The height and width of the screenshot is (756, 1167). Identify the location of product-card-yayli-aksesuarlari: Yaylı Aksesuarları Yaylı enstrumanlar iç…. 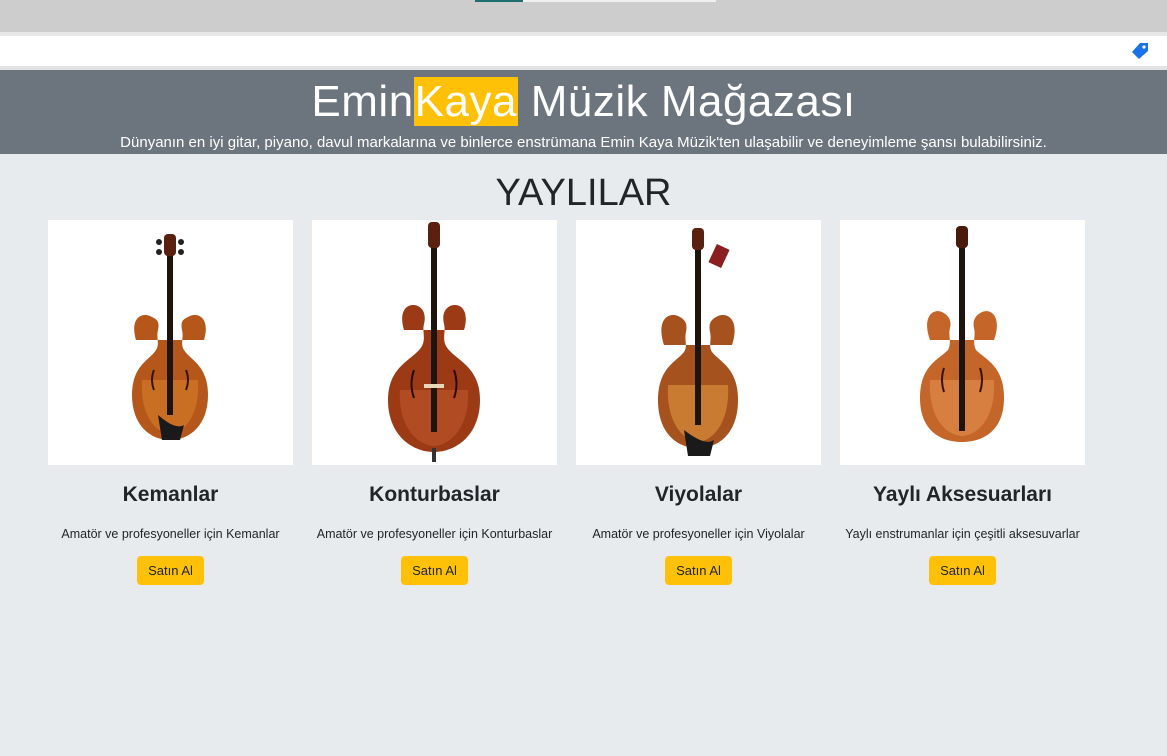
(962, 402).